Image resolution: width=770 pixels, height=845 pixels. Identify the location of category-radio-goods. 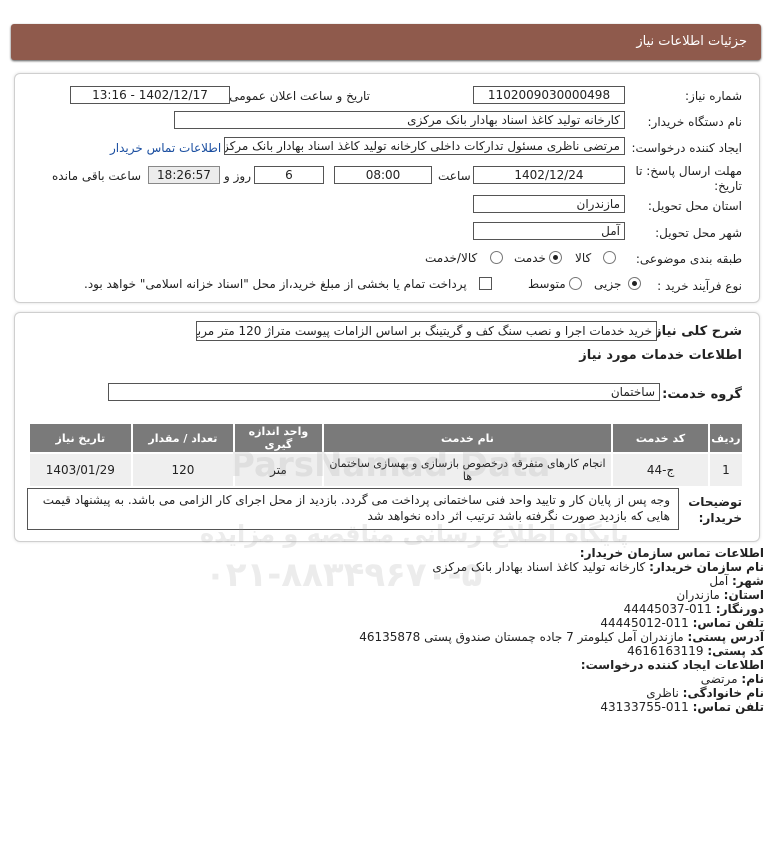
(609, 257).